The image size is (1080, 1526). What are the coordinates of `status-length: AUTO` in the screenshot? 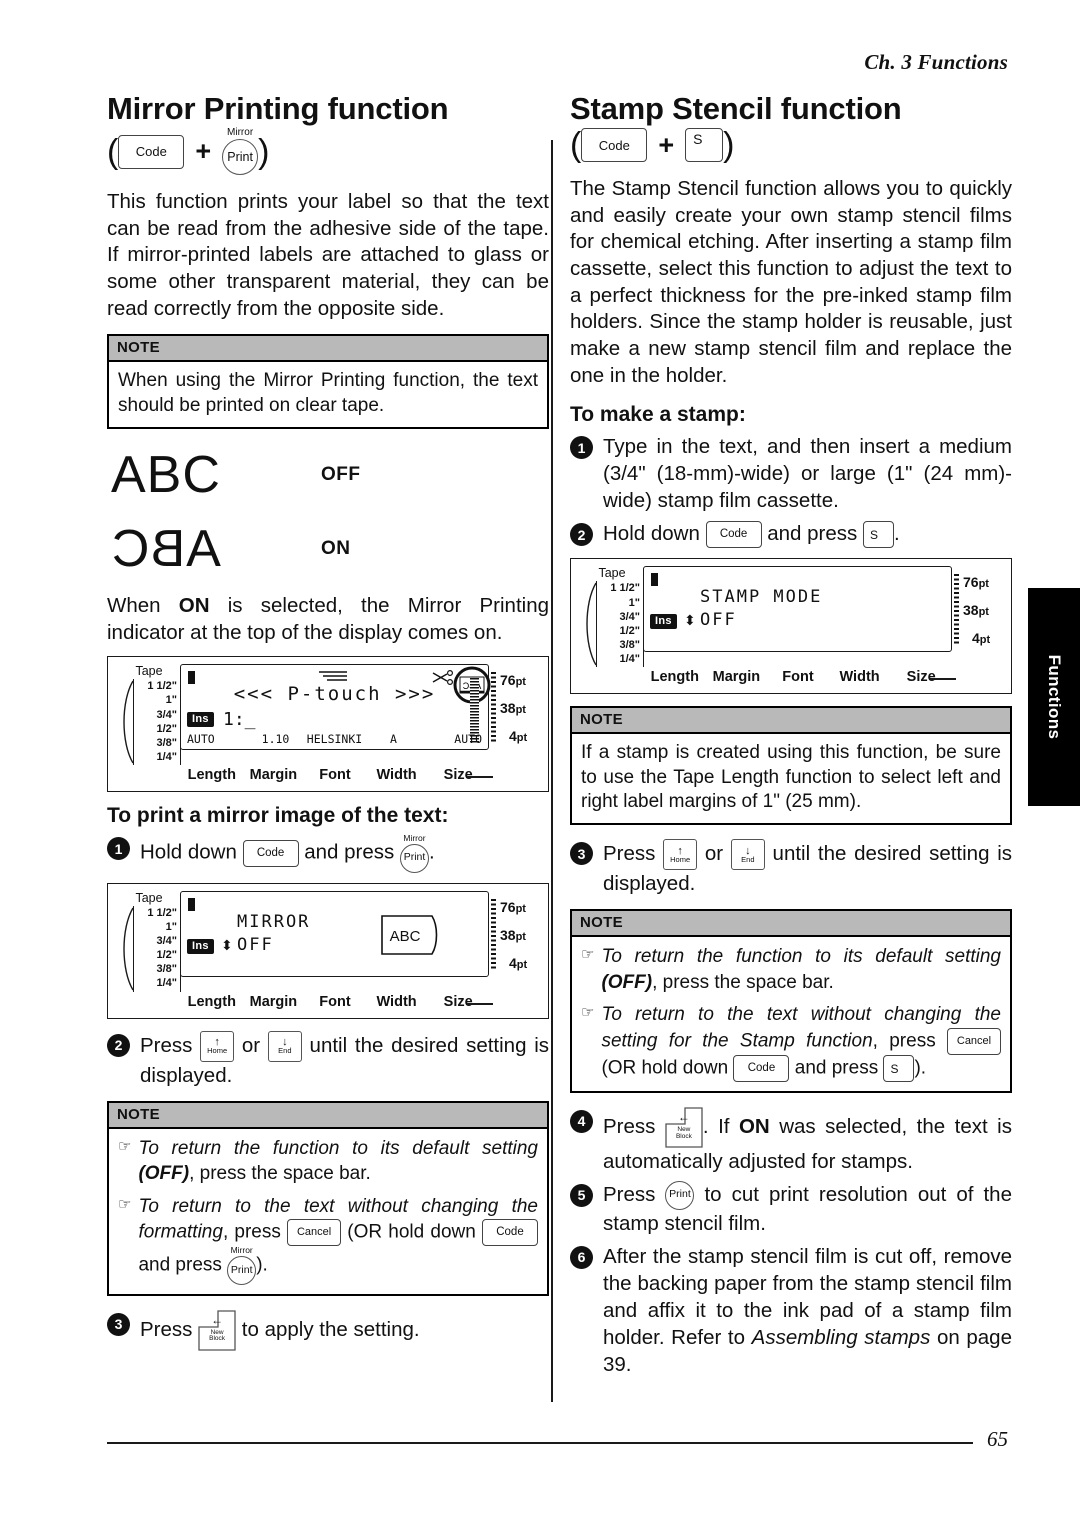 It's located at (201, 739).